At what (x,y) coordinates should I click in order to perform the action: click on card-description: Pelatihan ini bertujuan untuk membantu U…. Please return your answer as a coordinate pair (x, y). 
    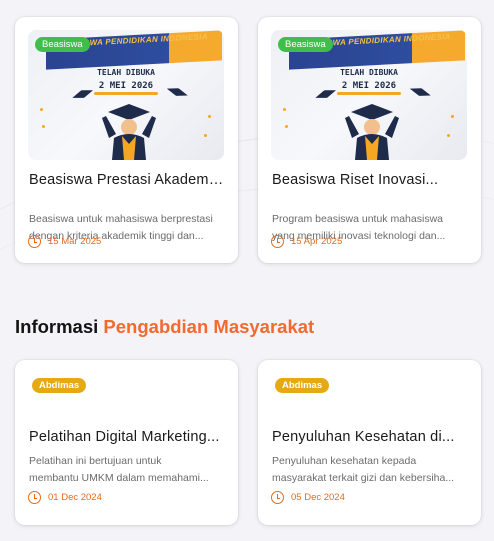
    Looking at the image, I should click on (119, 469).